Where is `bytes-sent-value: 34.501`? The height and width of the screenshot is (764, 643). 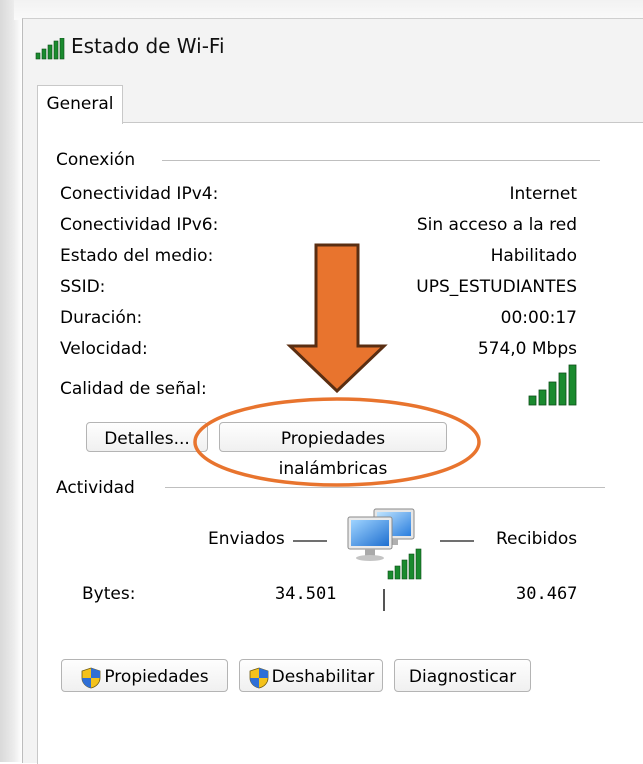
bytes-sent-value: 34.501 is located at coordinates (306, 594).